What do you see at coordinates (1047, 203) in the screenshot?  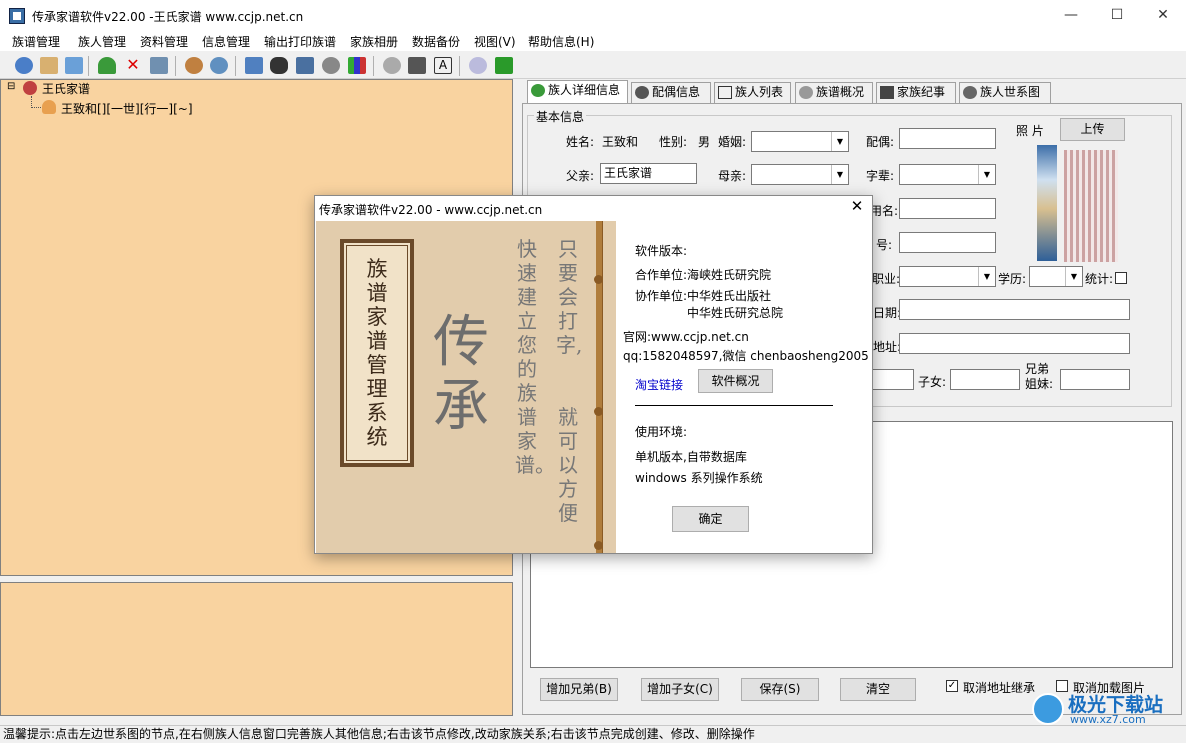 I see `photo-thumbnail` at bounding box center [1047, 203].